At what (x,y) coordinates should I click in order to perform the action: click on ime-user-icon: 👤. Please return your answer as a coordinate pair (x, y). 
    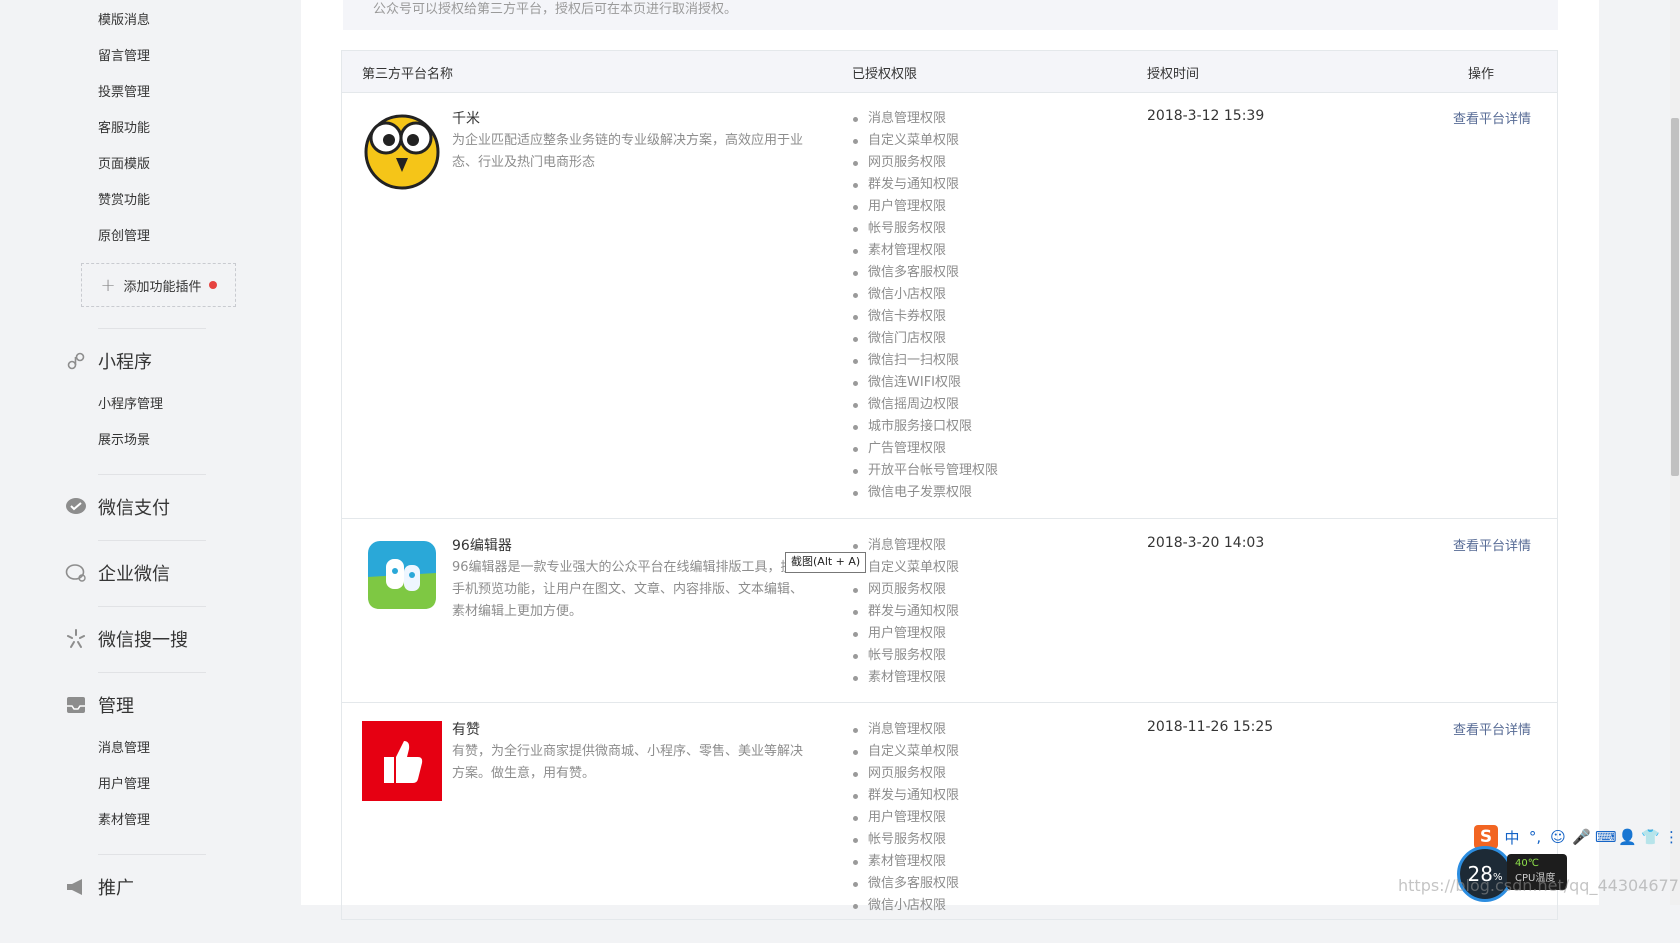
    Looking at the image, I should click on (1627, 837).